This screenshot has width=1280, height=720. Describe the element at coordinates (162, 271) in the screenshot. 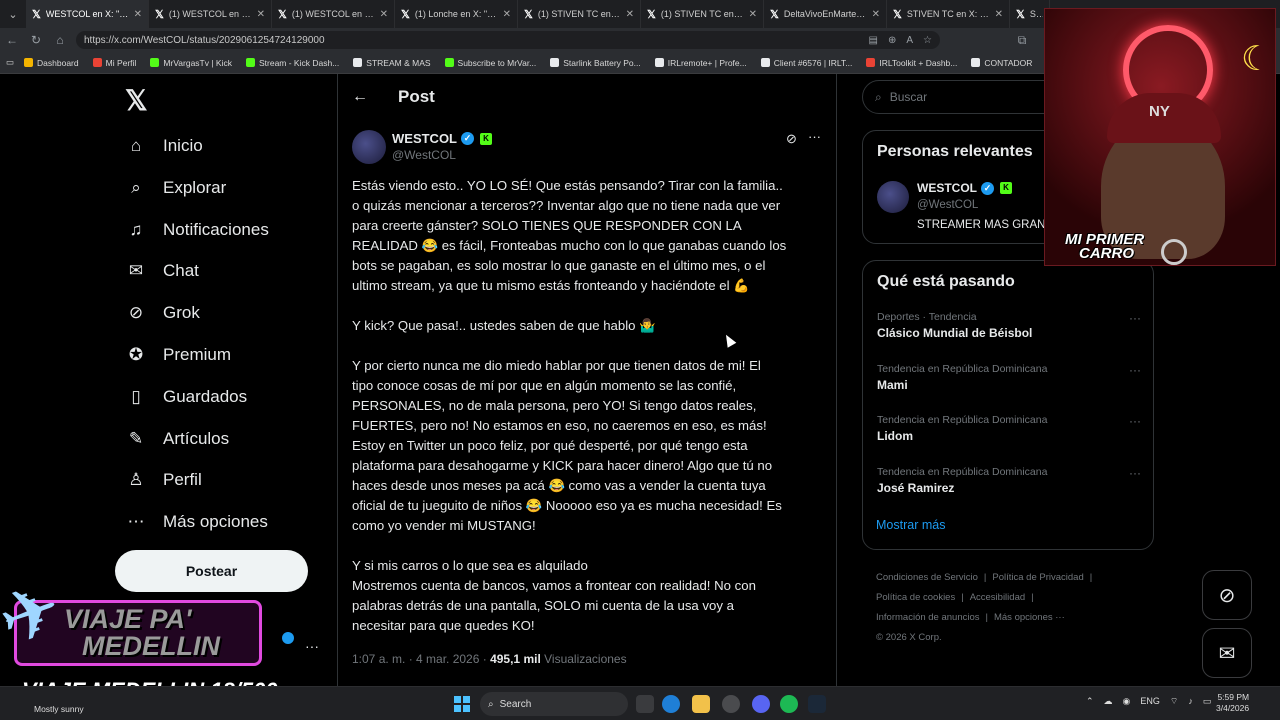

I see `nav-item-chat: ✉ Chat` at that location.